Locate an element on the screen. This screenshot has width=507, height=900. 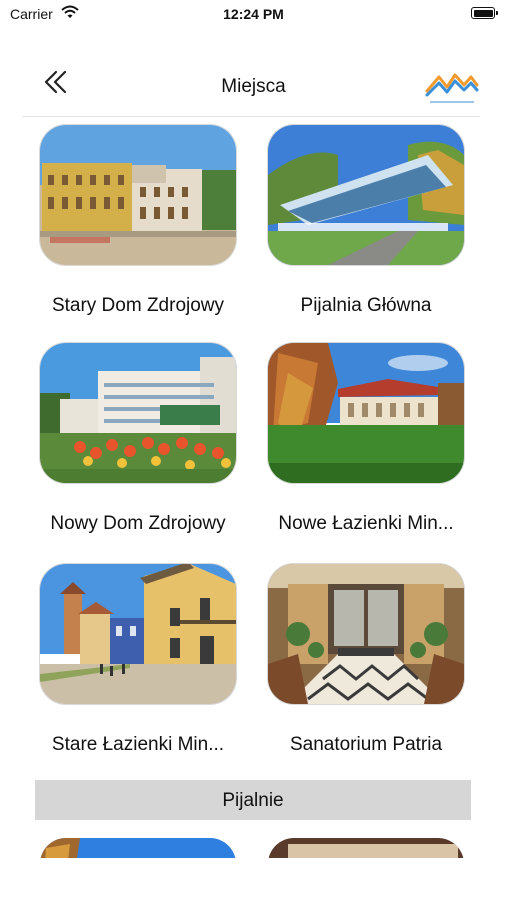
section-header: Pijalnie is located at coordinates (253, 800).